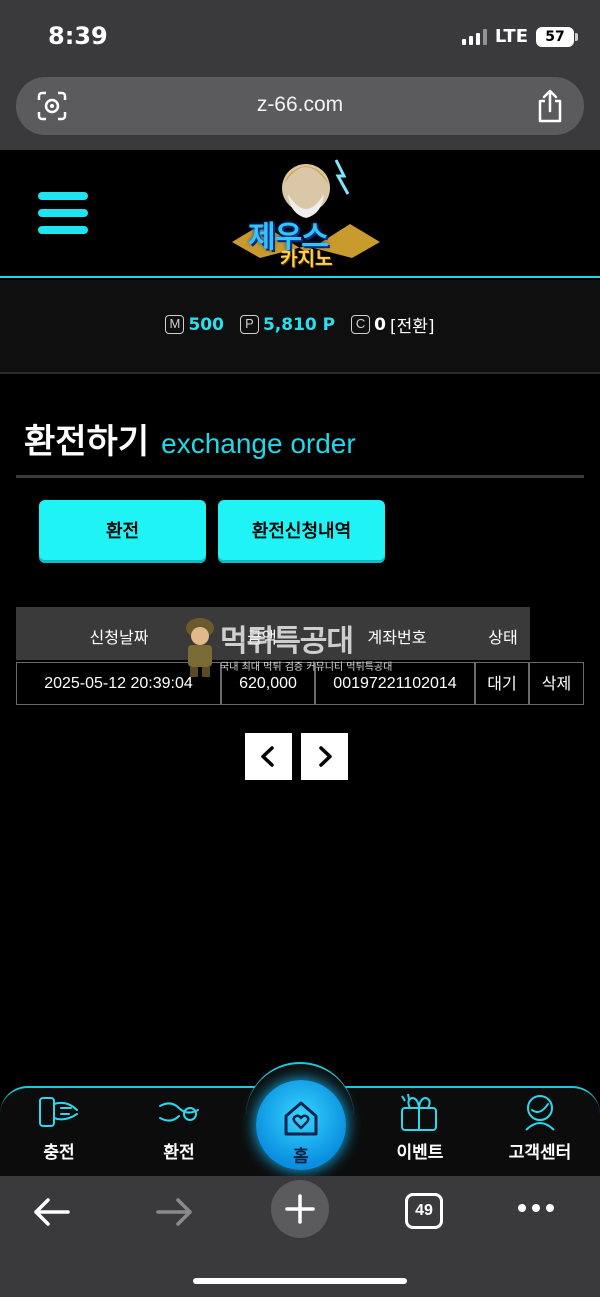 Image resolution: width=600 pixels, height=1297 pixels. What do you see at coordinates (536, 1209) in the screenshot?
I see `more-menu-icon` at bounding box center [536, 1209].